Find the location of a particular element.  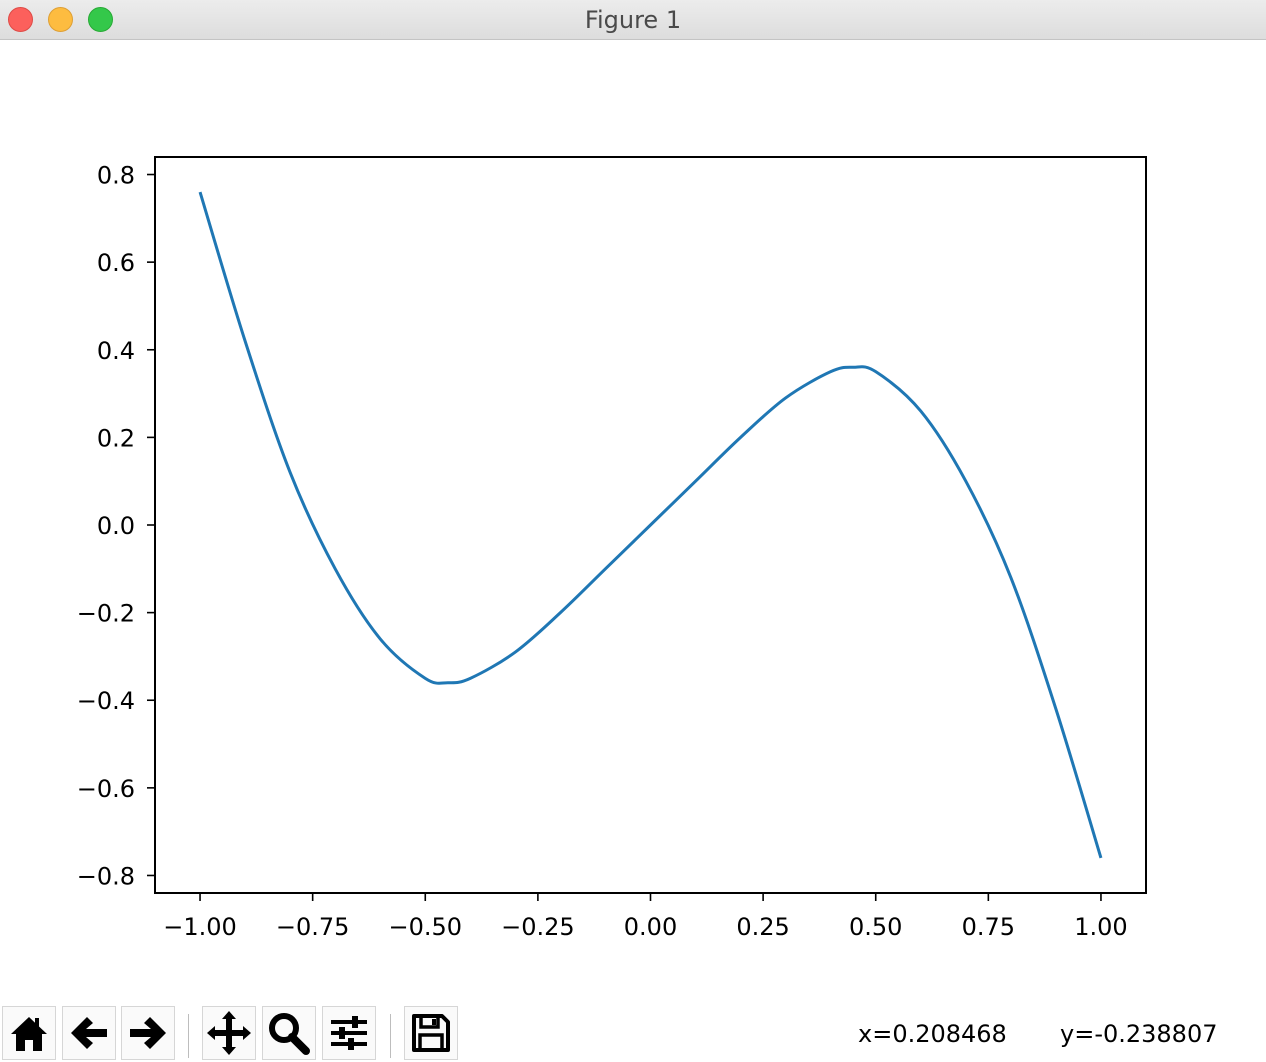

y-tick-label: −0.4 is located at coordinates (106, 701).